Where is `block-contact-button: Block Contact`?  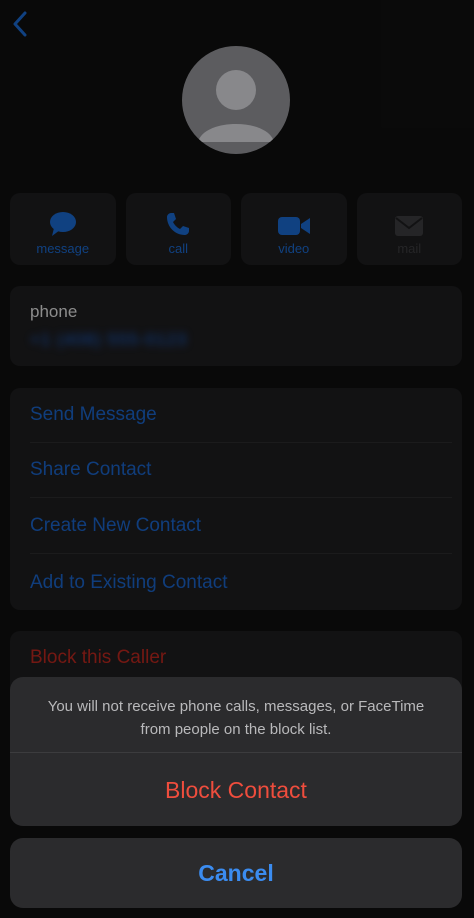 block-contact-button: Block Contact is located at coordinates (236, 790).